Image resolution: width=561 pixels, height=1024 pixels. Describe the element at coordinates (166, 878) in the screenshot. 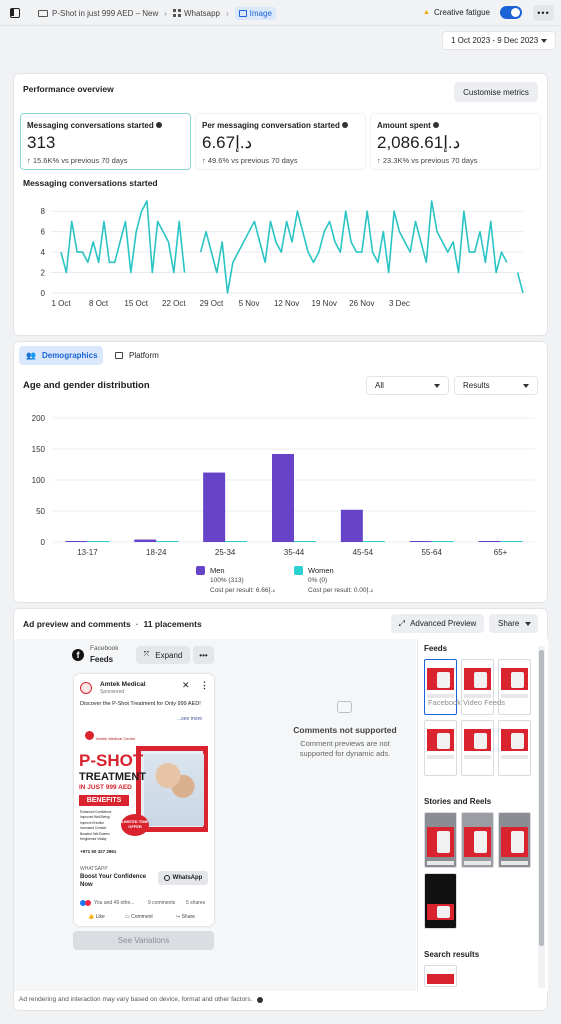

I see `whatsapp-icon` at that location.